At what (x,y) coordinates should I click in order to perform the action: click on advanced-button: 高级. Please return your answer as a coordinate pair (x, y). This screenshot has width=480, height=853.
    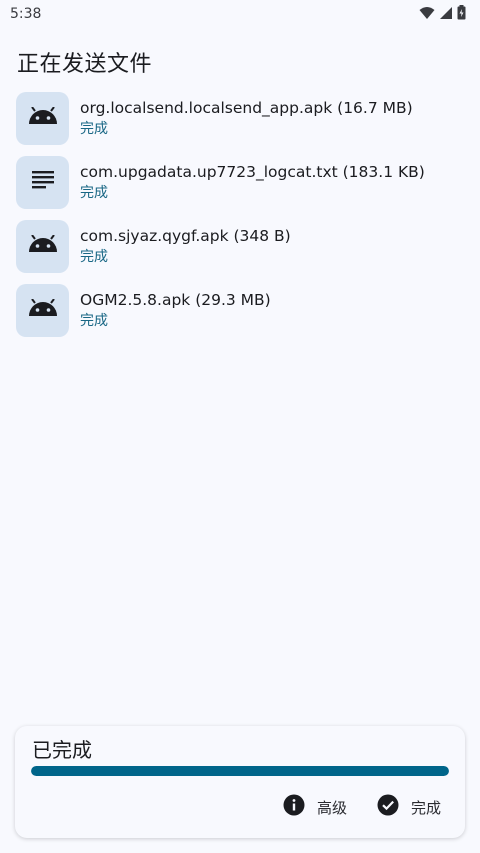
    Looking at the image, I should click on (315, 807).